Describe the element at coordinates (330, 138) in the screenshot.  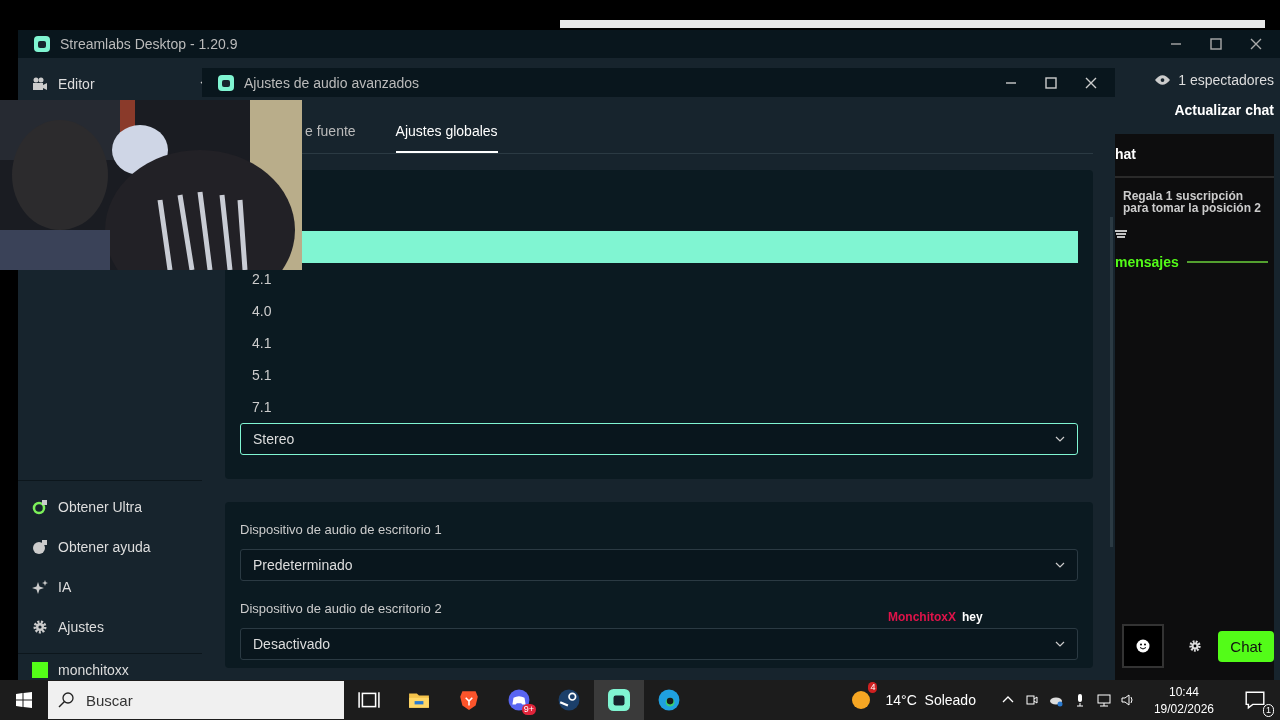
I see `tab: e fuente` at that location.